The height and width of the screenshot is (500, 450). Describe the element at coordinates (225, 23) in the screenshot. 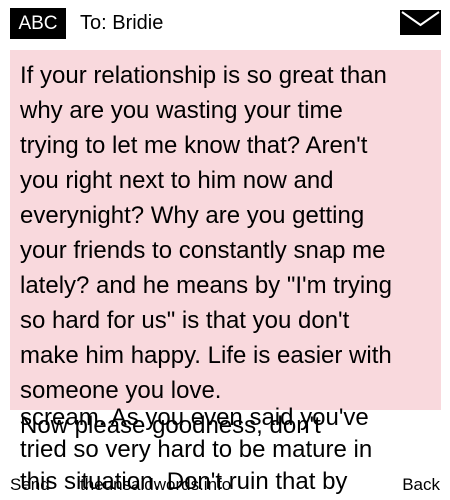

I see `compose-header: ABC To: Bridie` at that location.